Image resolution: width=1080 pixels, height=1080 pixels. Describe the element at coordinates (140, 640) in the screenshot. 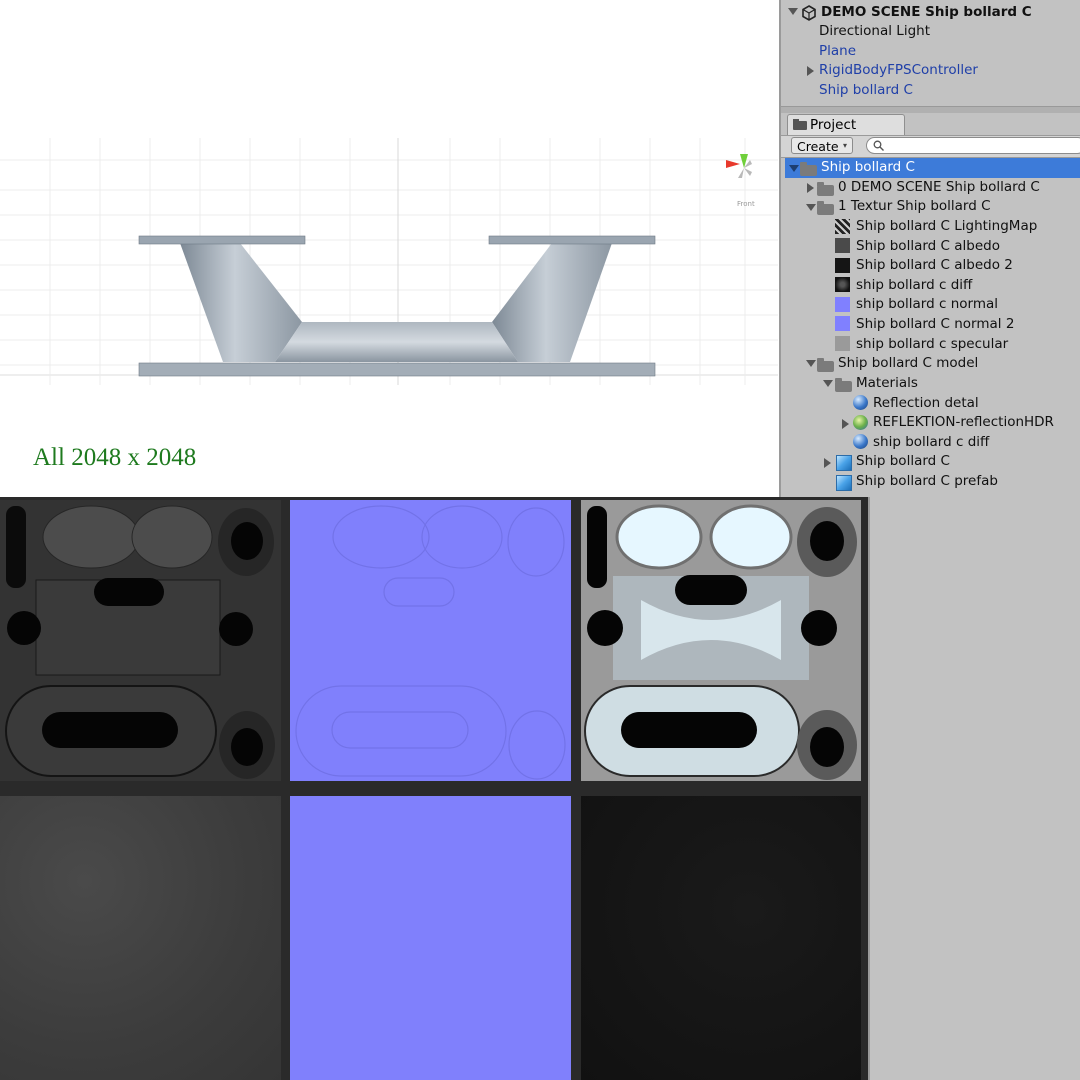

I see `albedo-uv-texture` at that location.